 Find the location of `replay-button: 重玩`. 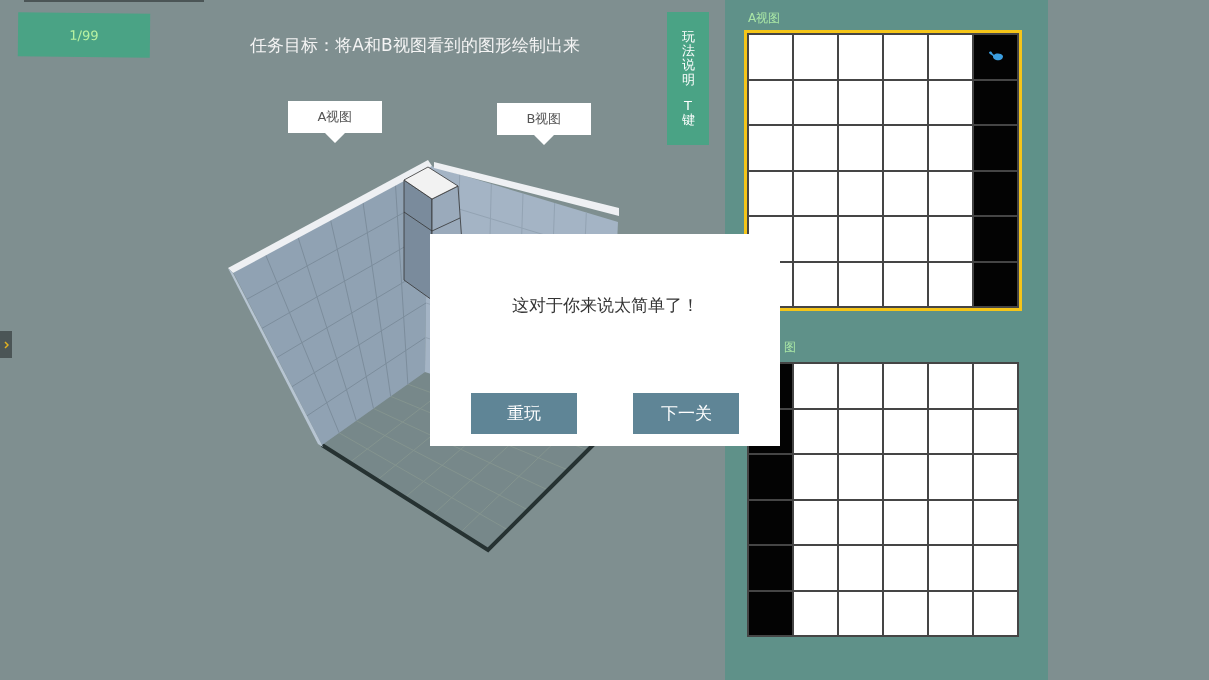

replay-button: 重玩 is located at coordinates (524, 413).